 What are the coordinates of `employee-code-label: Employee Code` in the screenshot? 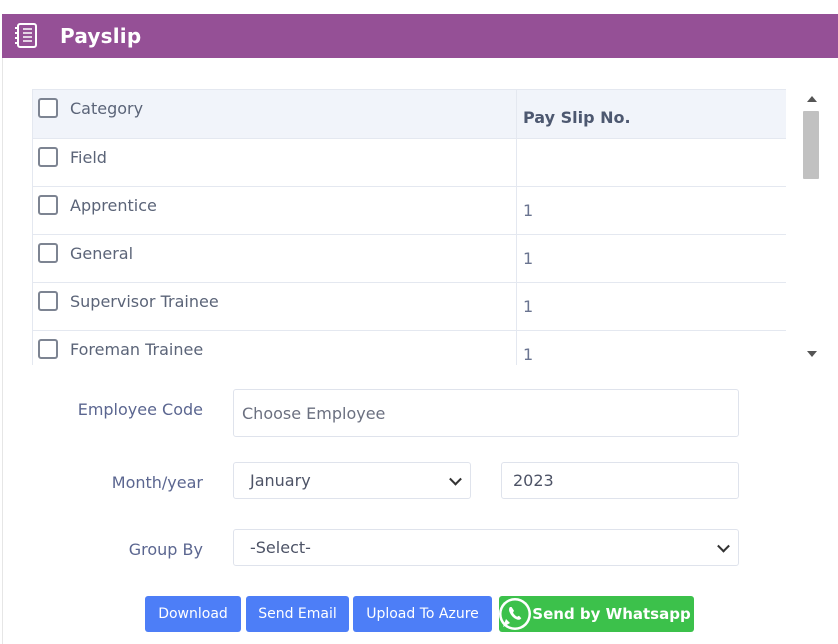 It's located at (140, 409).